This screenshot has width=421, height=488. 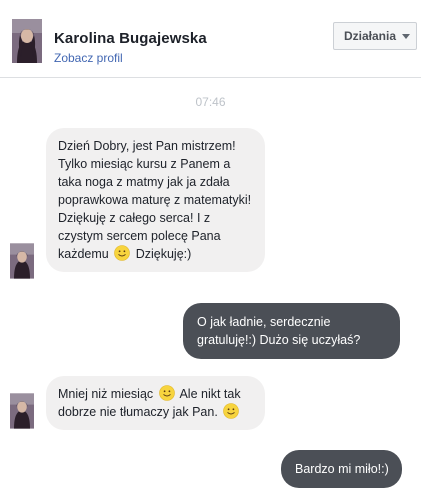 I want to click on message-line: Mniej niż miesiąc Ale nikt tak, so click(x=155, y=394).